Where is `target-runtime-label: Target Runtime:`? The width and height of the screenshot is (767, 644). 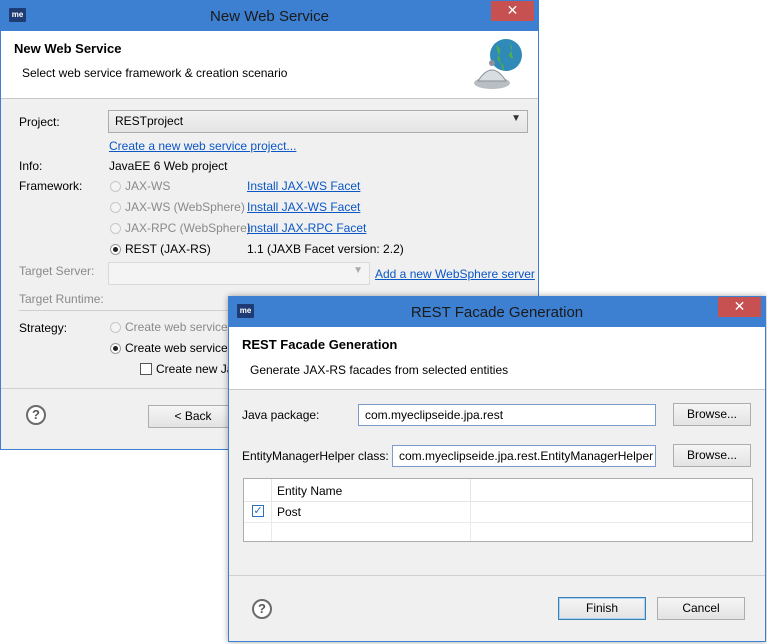 target-runtime-label: Target Runtime: is located at coordinates (61, 299).